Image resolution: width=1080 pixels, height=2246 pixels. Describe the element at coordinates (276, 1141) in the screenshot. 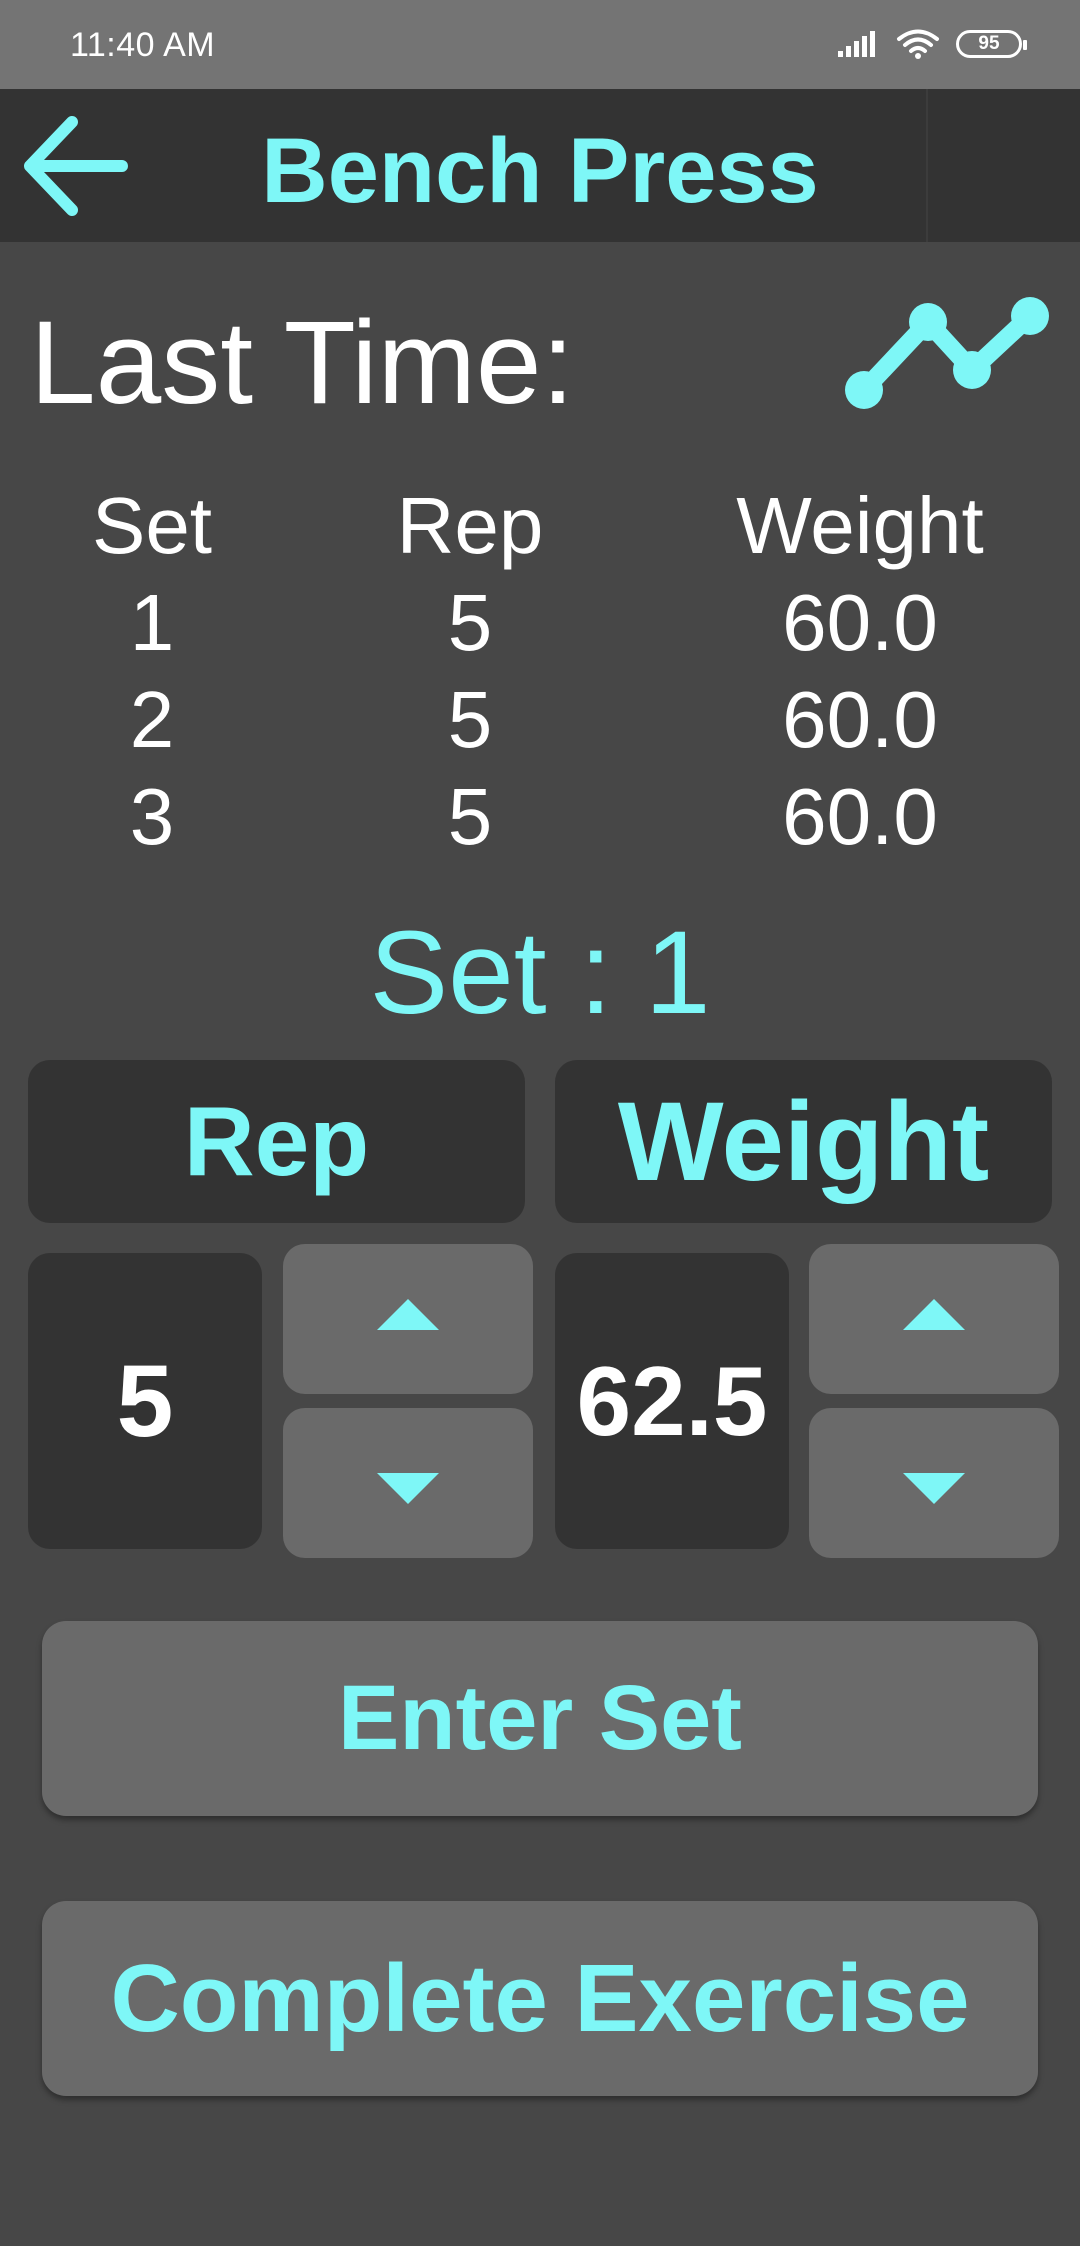

I see `rep-header: Rep` at that location.